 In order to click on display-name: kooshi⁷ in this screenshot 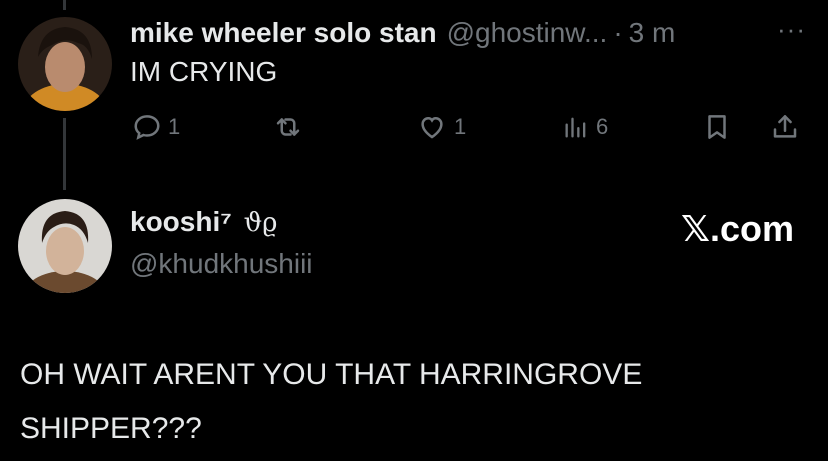, I will do `click(181, 221)`.